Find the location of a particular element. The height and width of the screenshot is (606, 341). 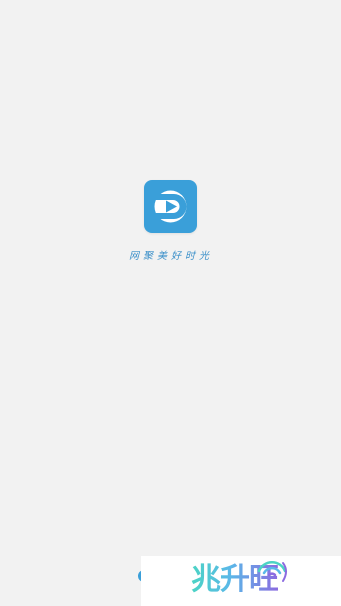

app-logo-icon is located at coordinates (170, 206).